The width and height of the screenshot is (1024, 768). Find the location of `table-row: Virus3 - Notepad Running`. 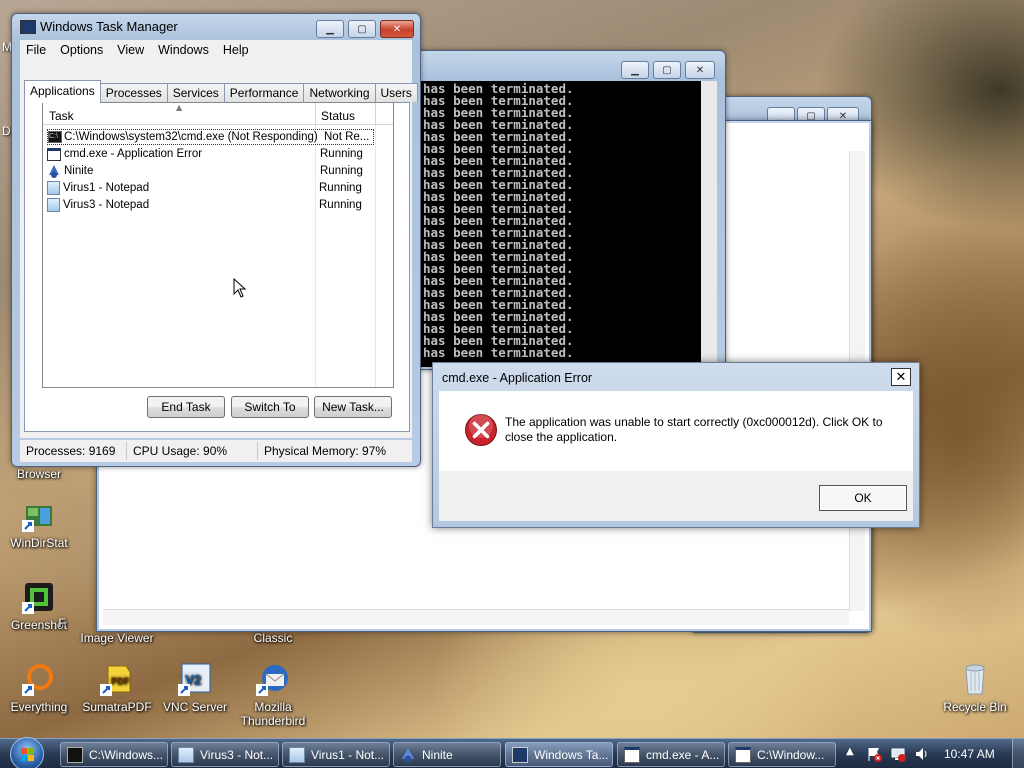

table-row: Virus3 - Notepad Running is located at coordinates (204, 205).